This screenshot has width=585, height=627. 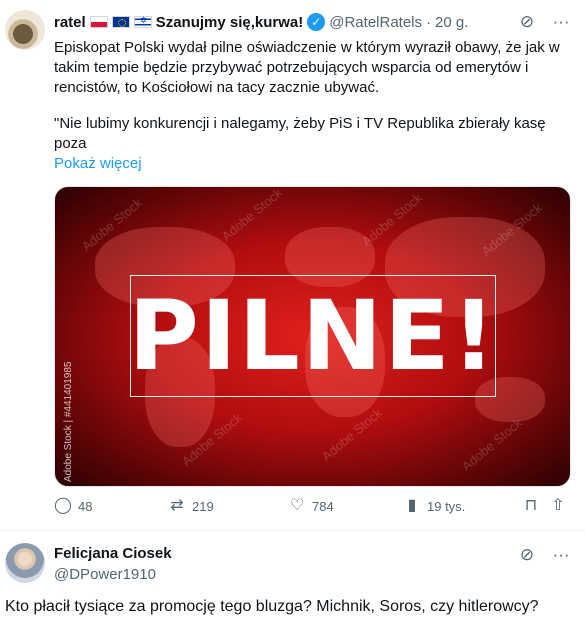 I want to click on share-icon: ⇧, so click(x=558, y=505).